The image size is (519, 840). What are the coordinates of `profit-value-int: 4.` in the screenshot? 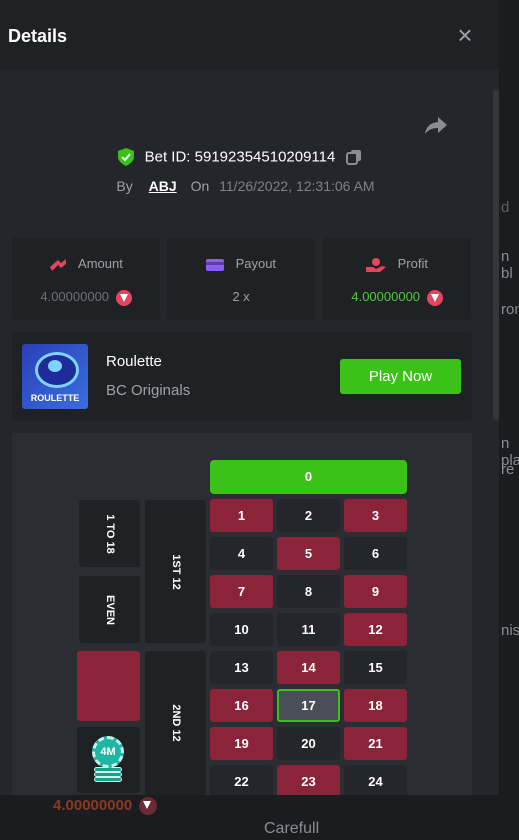 It's located at (357, 296).